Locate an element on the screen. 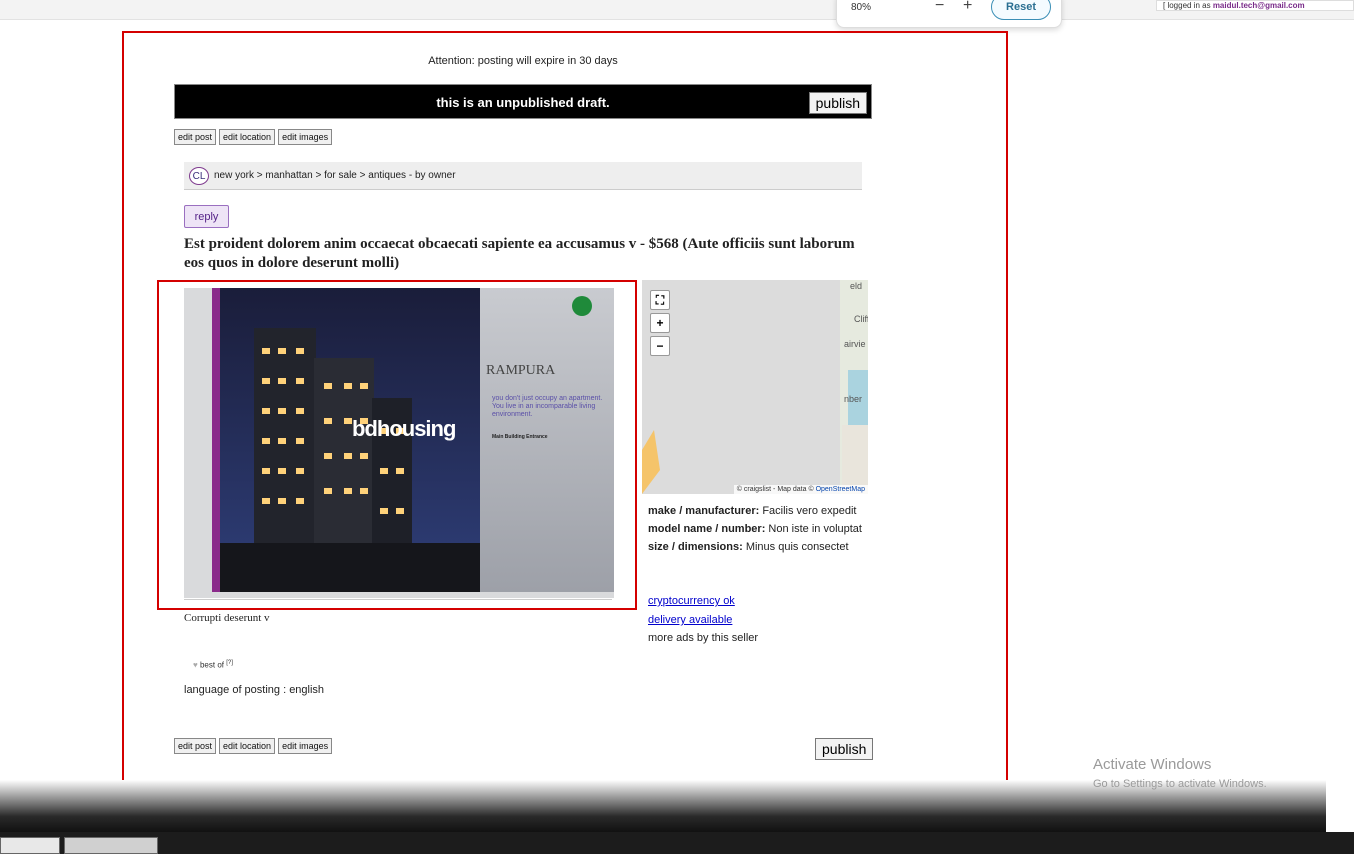 This screenshot has height=854, width=1354. edit-toolbar-top: edit post edit location edit images is located at coordinates (253, 137).